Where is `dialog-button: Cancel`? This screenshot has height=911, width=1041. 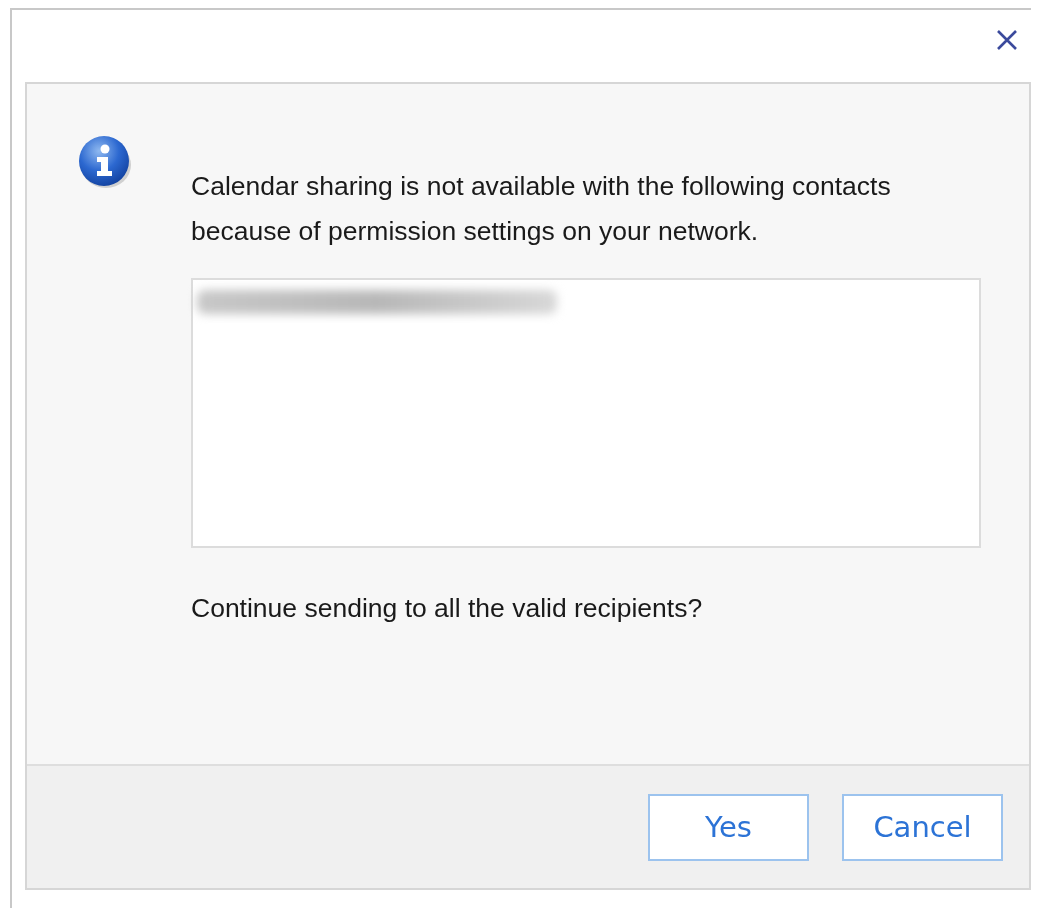 dialog-button: Cancel is located at coordinates (922, 827).